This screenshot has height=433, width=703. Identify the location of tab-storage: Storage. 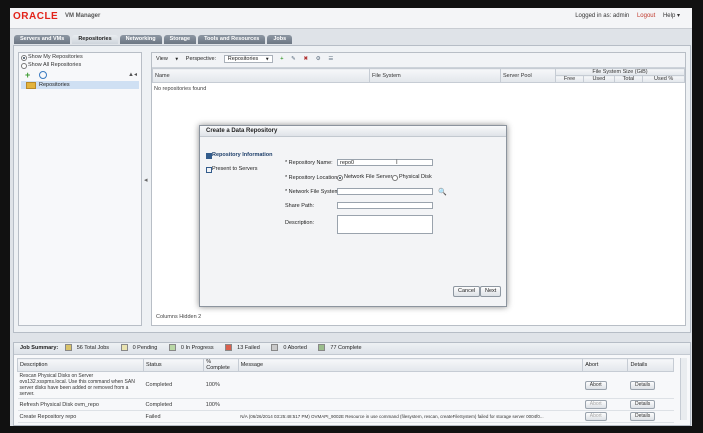
(180, 39).